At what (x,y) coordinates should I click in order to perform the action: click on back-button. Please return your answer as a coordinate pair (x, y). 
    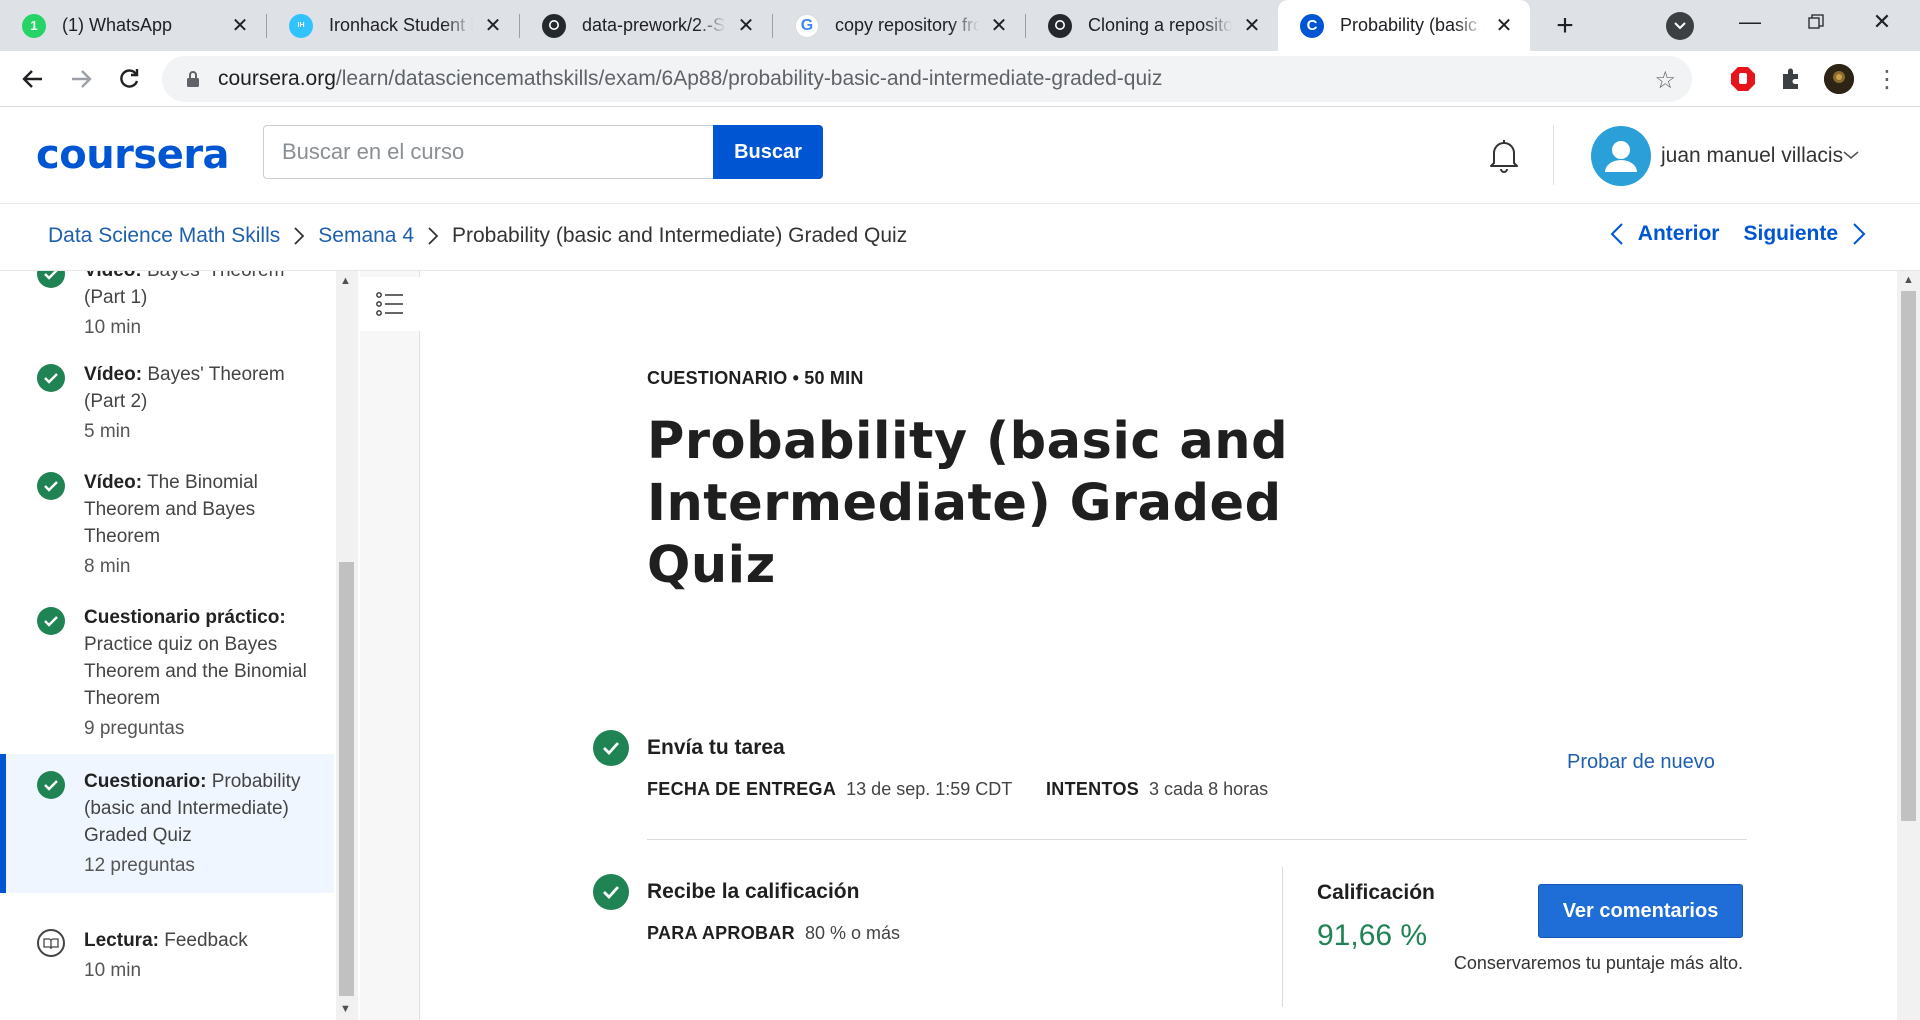
    Looking at the image, I should click on (33, 79).